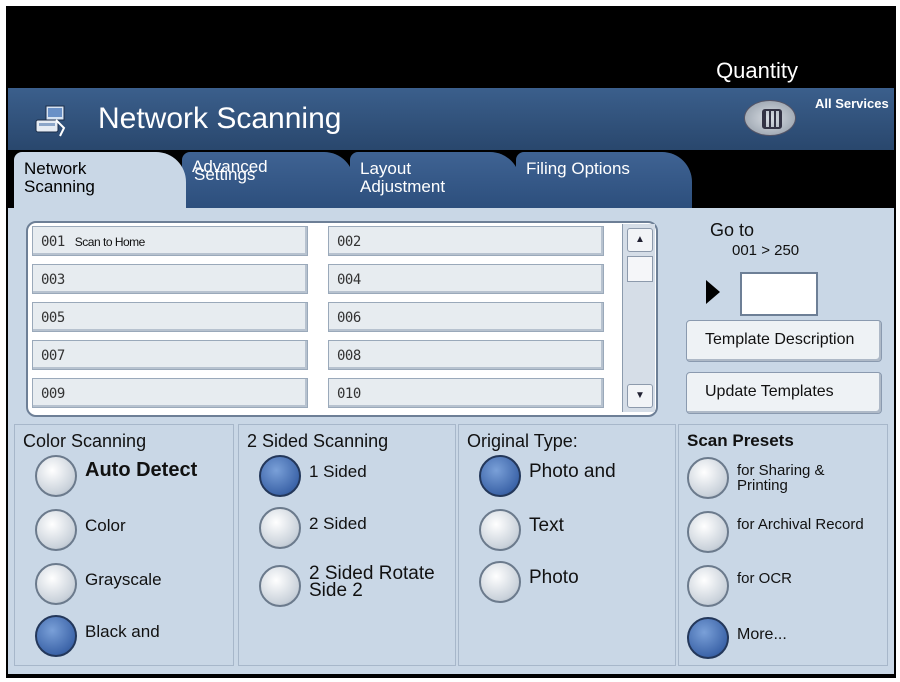 The height and width of the screenshot is (682, 900). Describe the element at coordinates (784, 341) in the screenshot. I see `template-description-button: Template Description` at that location.